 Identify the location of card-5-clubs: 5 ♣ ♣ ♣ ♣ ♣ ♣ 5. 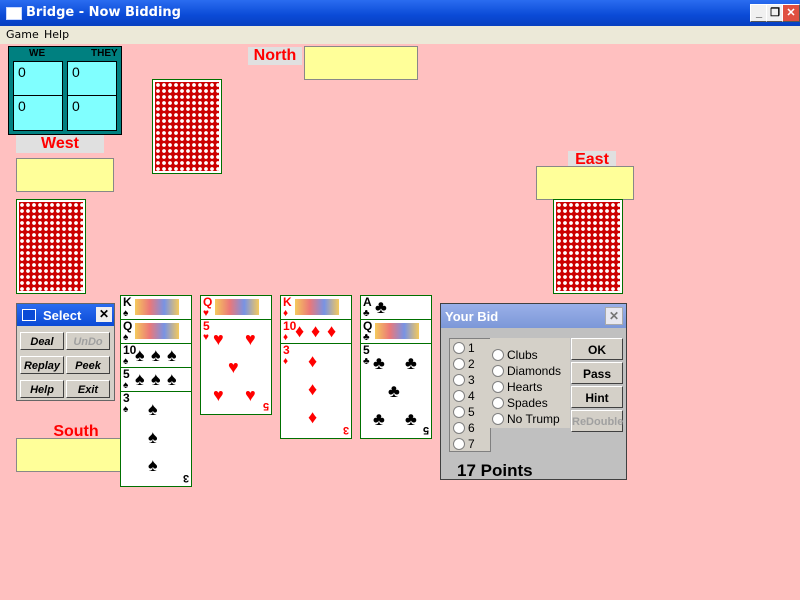
(396, 391).